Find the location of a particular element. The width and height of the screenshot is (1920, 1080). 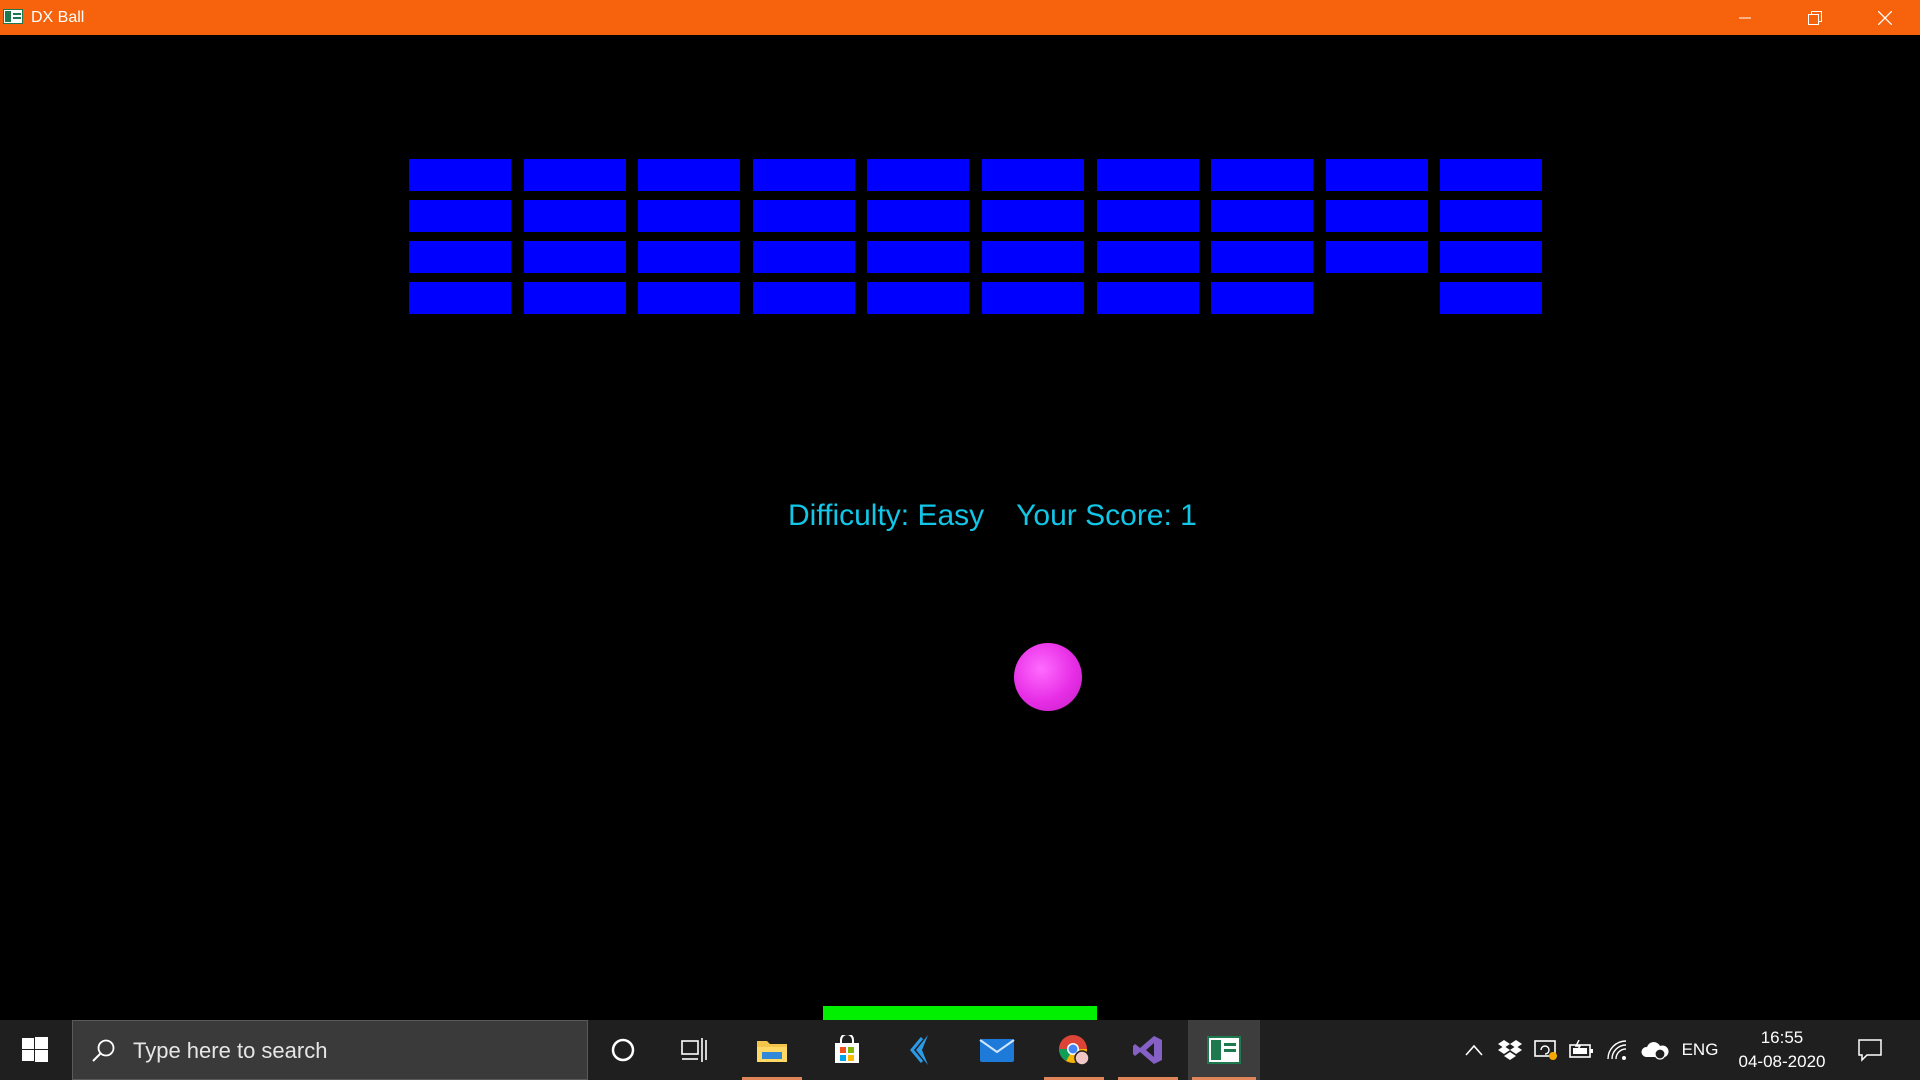

dx-ball-app-icon is located at coordinates (1224, 1050).